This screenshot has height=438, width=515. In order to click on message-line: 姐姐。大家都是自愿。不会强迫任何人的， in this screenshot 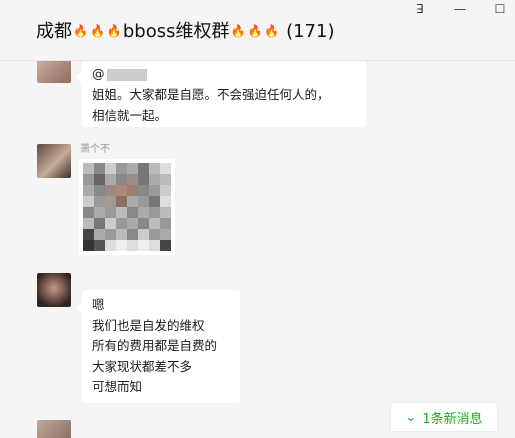, I will do `click(211, 94)`.